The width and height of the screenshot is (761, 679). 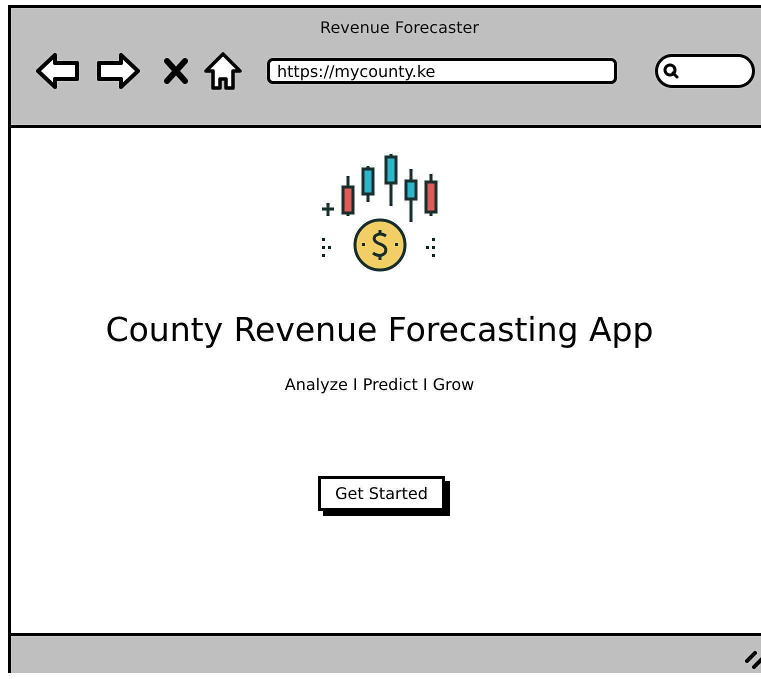 I want to click on search-icon, so click(x=671, y=71).